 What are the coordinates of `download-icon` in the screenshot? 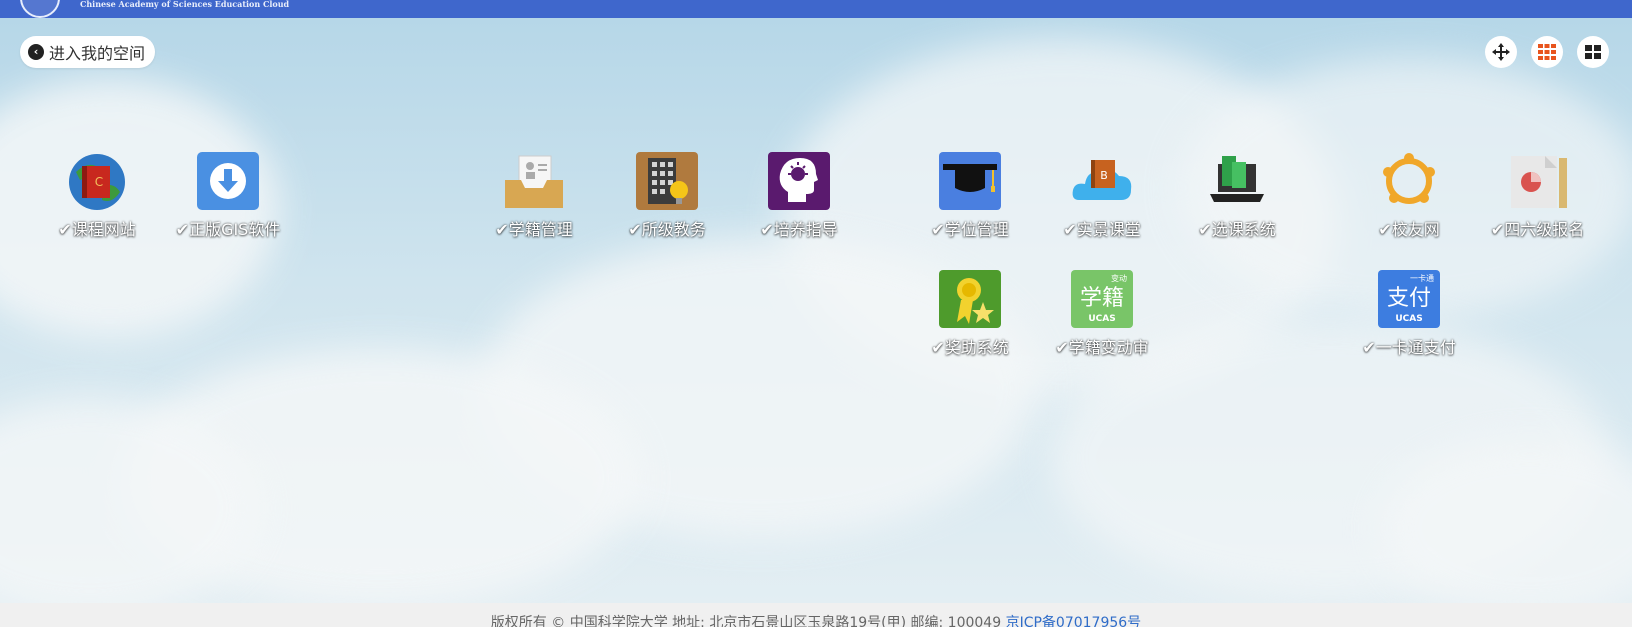 It's located at (228, 181).